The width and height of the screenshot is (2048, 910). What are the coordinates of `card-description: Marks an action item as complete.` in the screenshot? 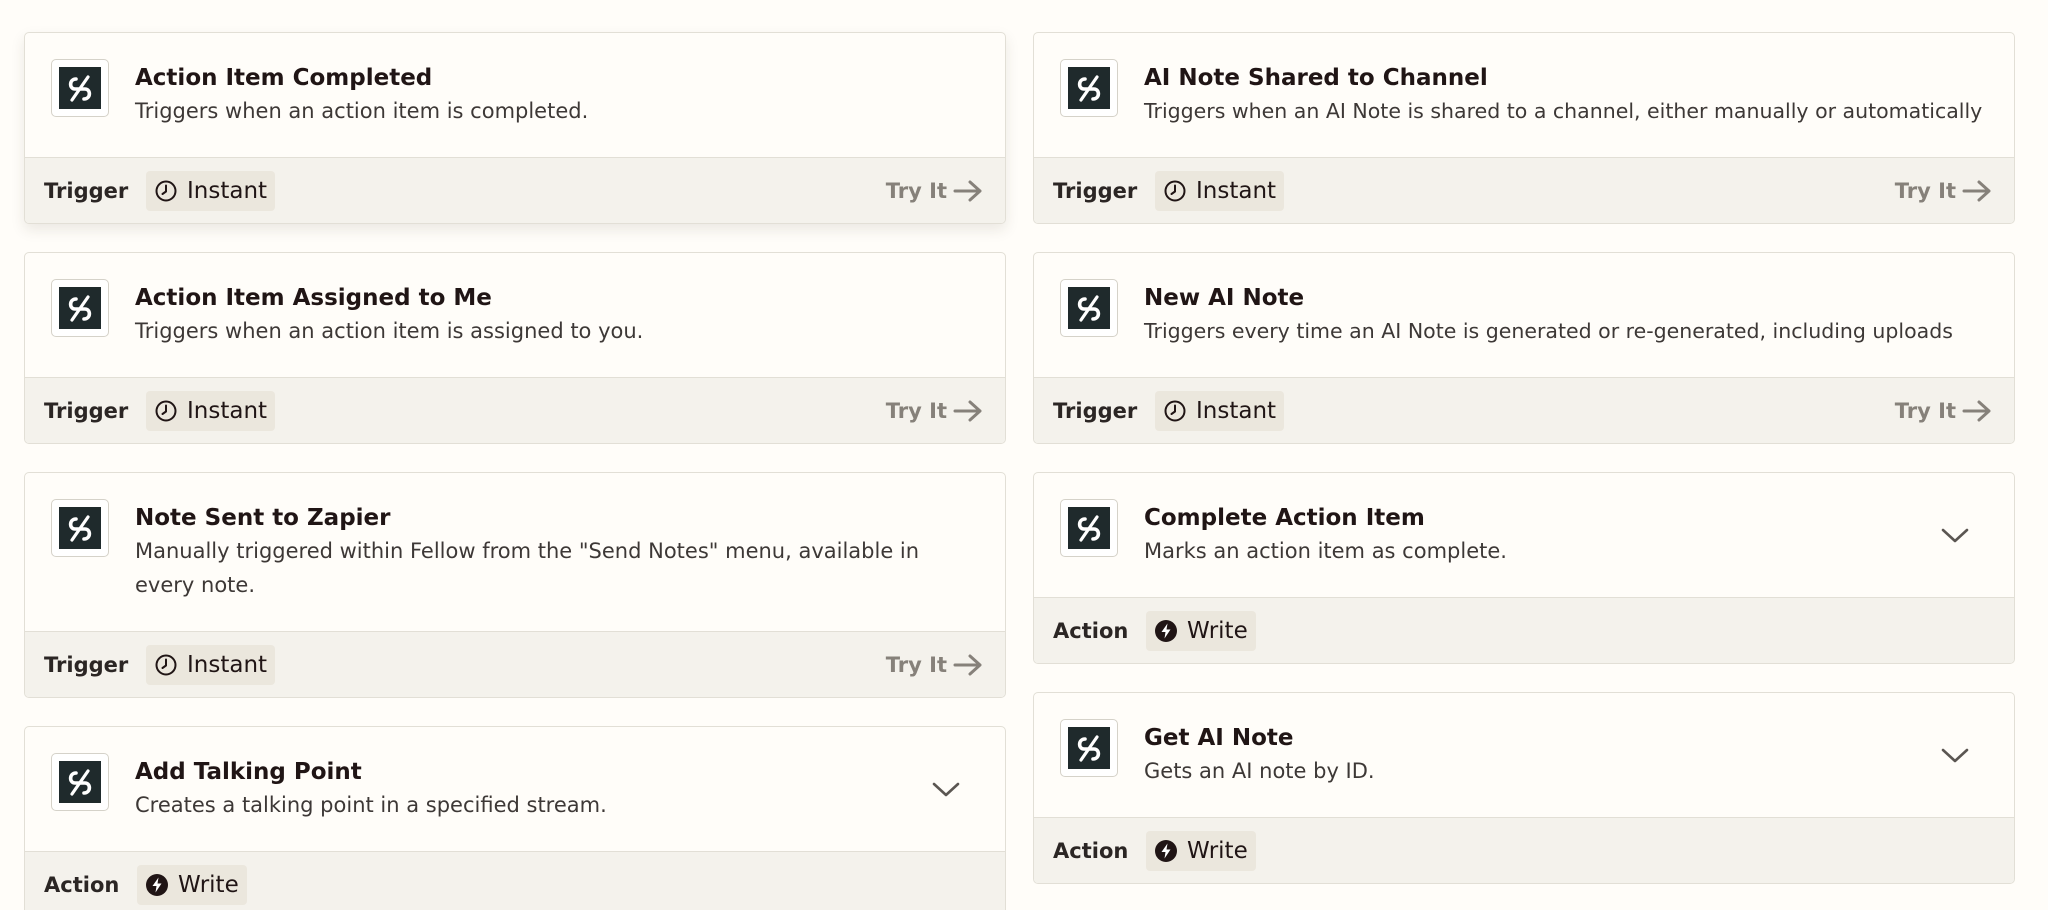 It's located at (1325, 551).